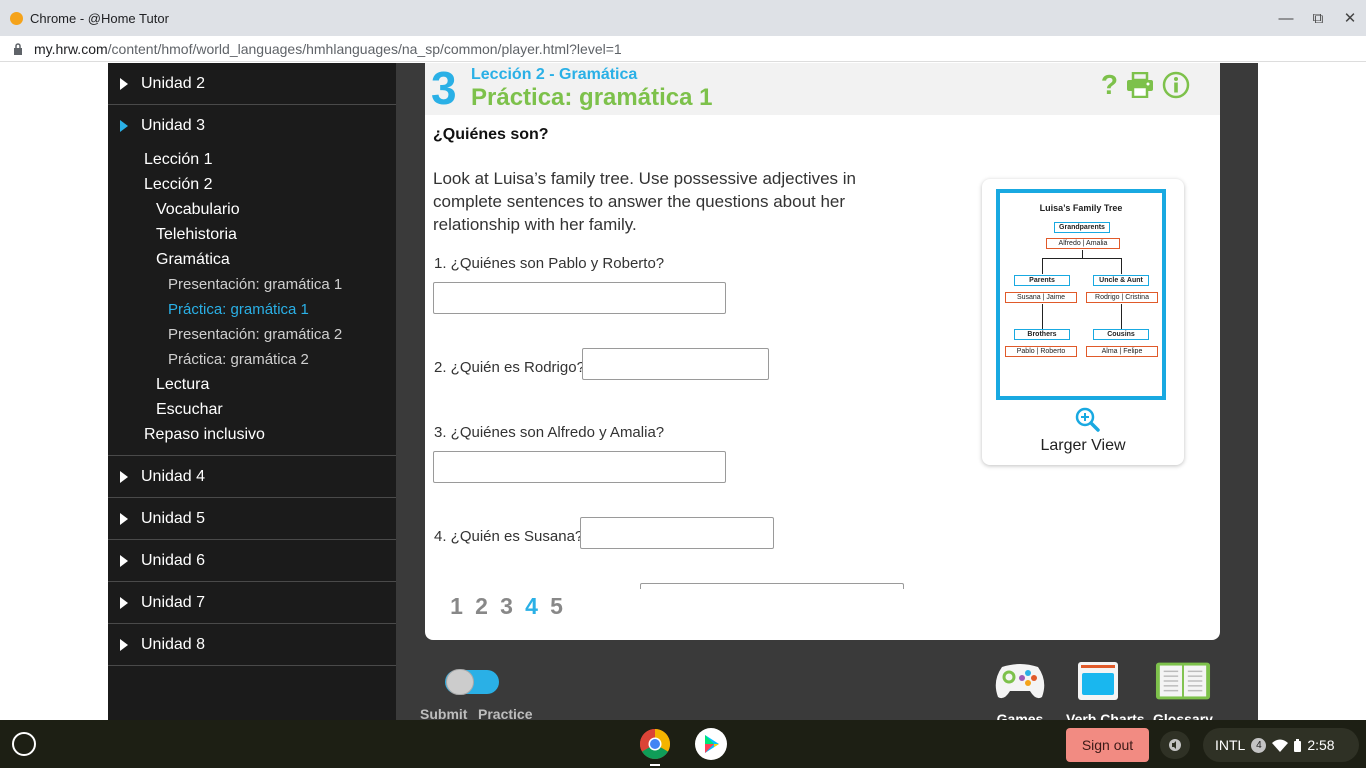 The width and height of the screenshot is (1366, 768). Describe the element at coordinates (1140, 85) in the screenshot. I see `print-icon` at that location.